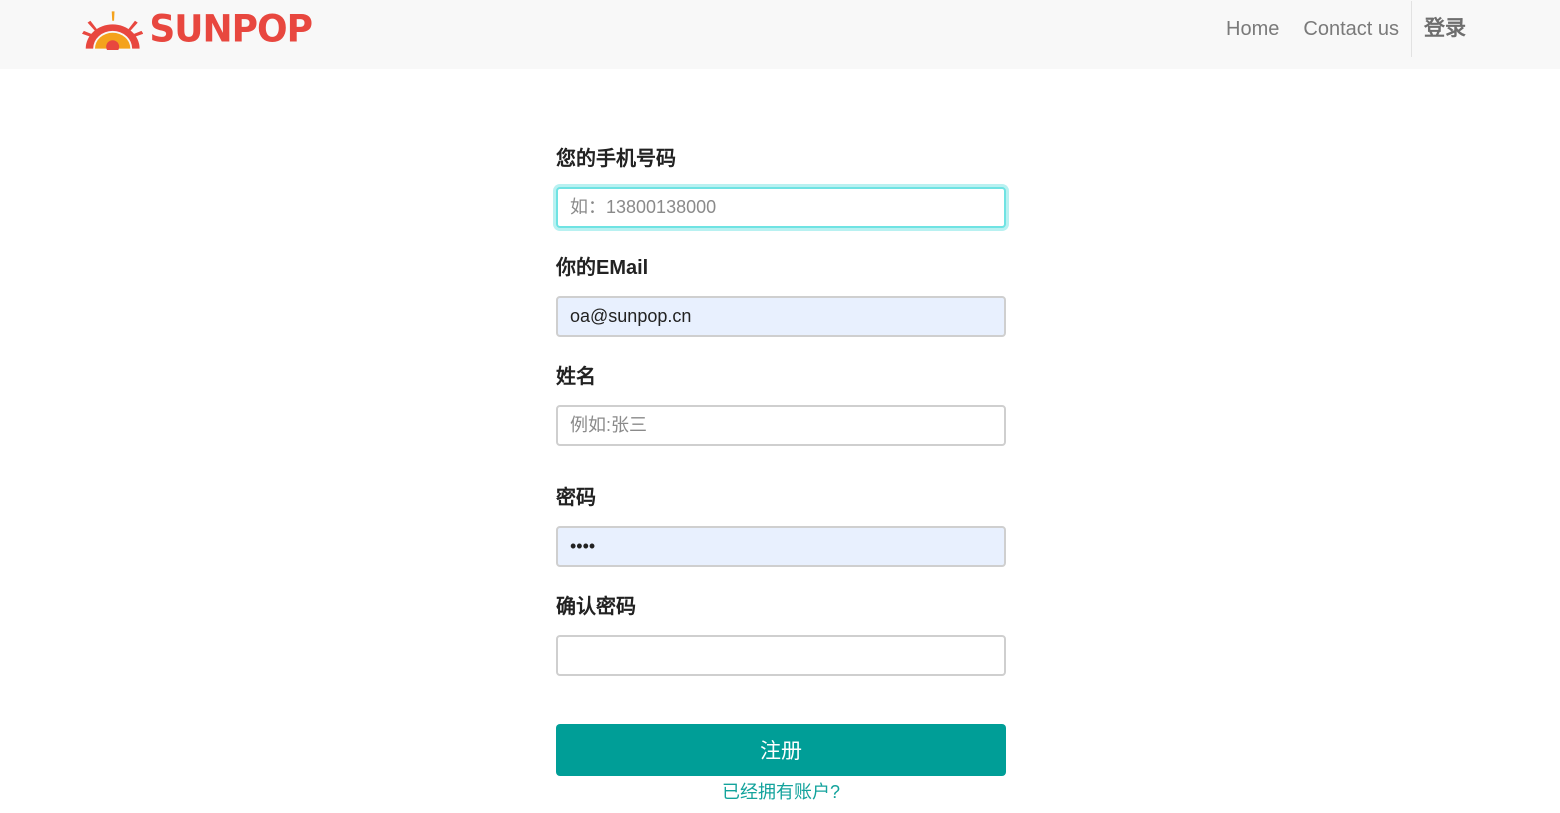 The height and width of the screenshot is (813, 1560). Describe the element at coordinates (780, 34) in the screenshot. I see `navbar: SUNPOP Home Contact us 登录` at that location.